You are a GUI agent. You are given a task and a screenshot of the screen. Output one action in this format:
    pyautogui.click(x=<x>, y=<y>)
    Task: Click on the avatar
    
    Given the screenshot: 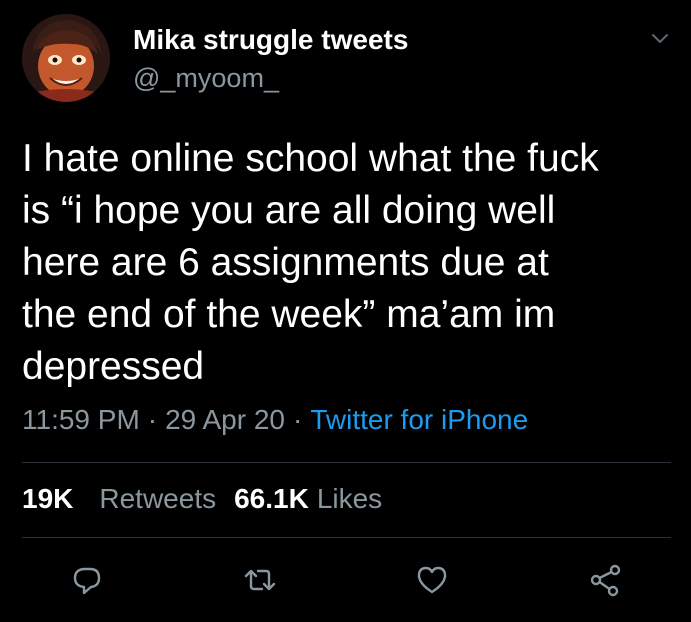 What is the action you would take?
    pyautogui.click(x=66, y=58)
    